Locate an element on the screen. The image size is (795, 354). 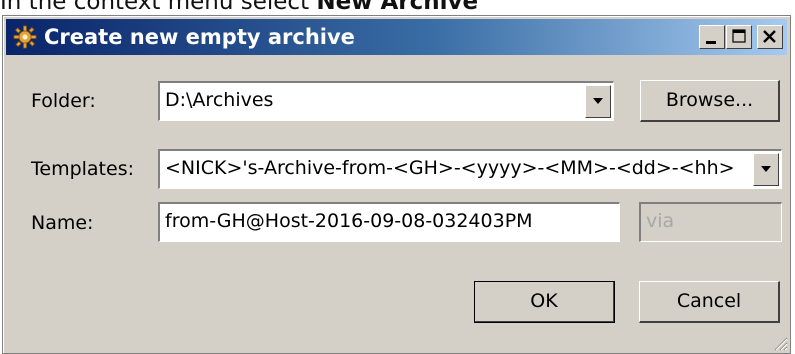
name-label: Name: is located at coordinates (62, 223).